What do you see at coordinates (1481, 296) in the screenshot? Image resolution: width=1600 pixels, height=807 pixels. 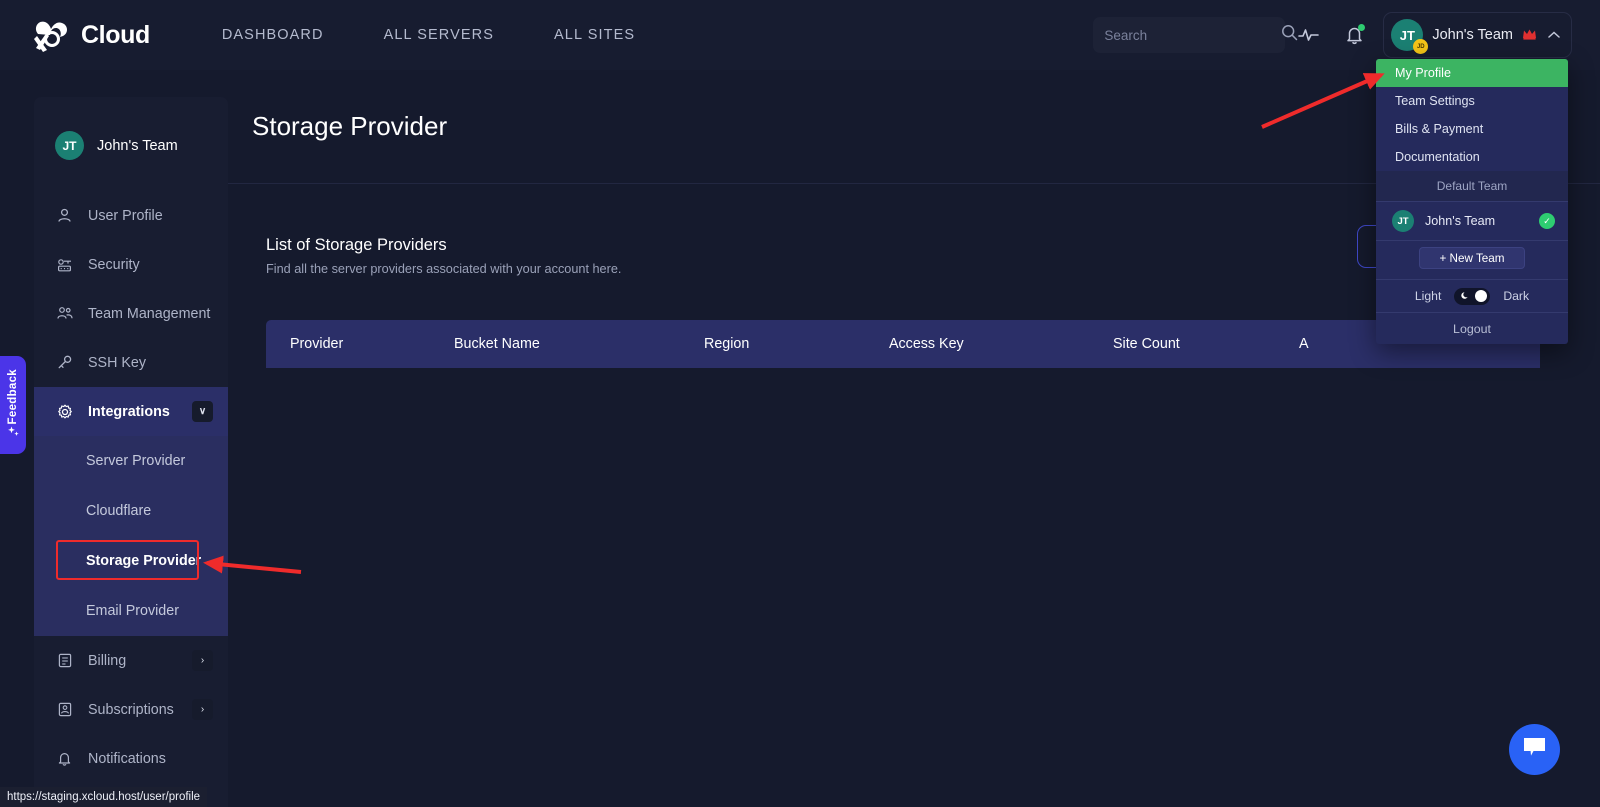 I see `theme-toggle-knob` at bounding box center [1481, 296].